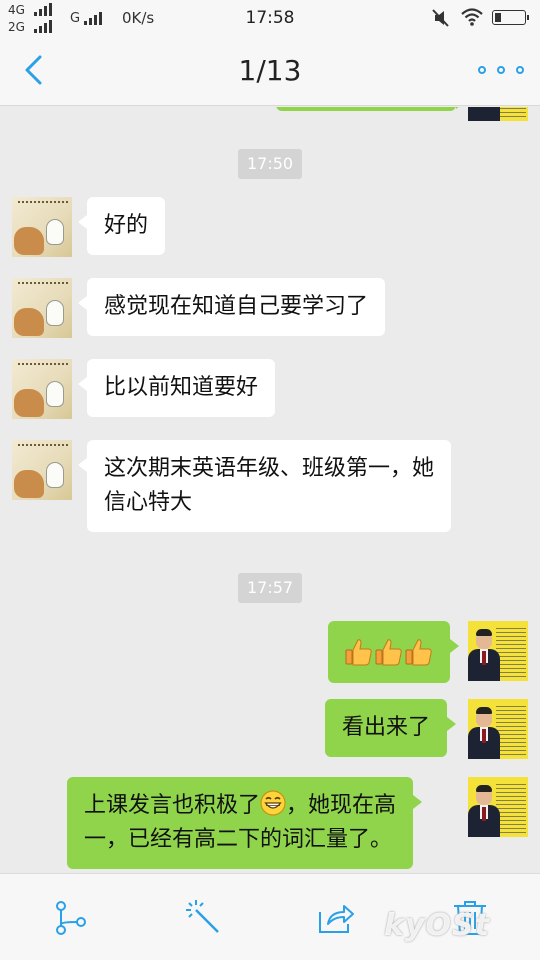  I want to click on message-bubble-incoming: 感觉现在知道自己要学习了, so click(231, 307).